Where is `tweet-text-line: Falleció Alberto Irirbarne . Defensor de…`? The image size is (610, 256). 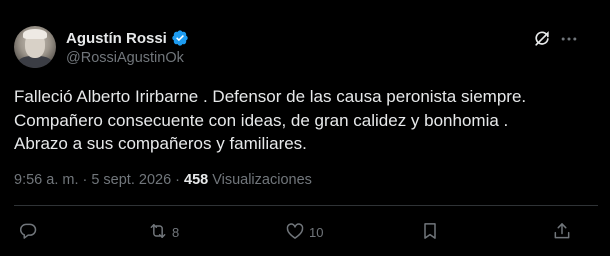
tweet-text-line: Falleció Alberto Irirbarne . Defensor de… is located at coordinates (270, 96).